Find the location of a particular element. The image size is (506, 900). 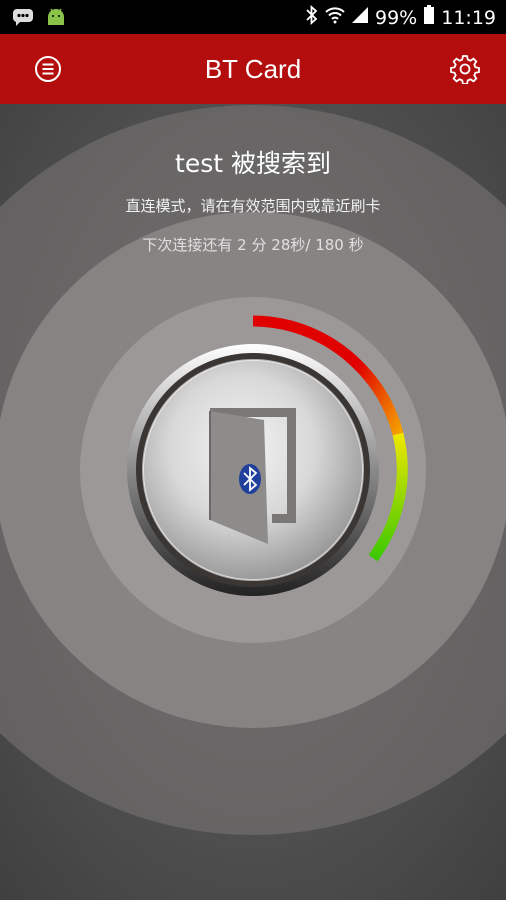

countdown-total-unit: 秒 is located at coordinates (356, 245).